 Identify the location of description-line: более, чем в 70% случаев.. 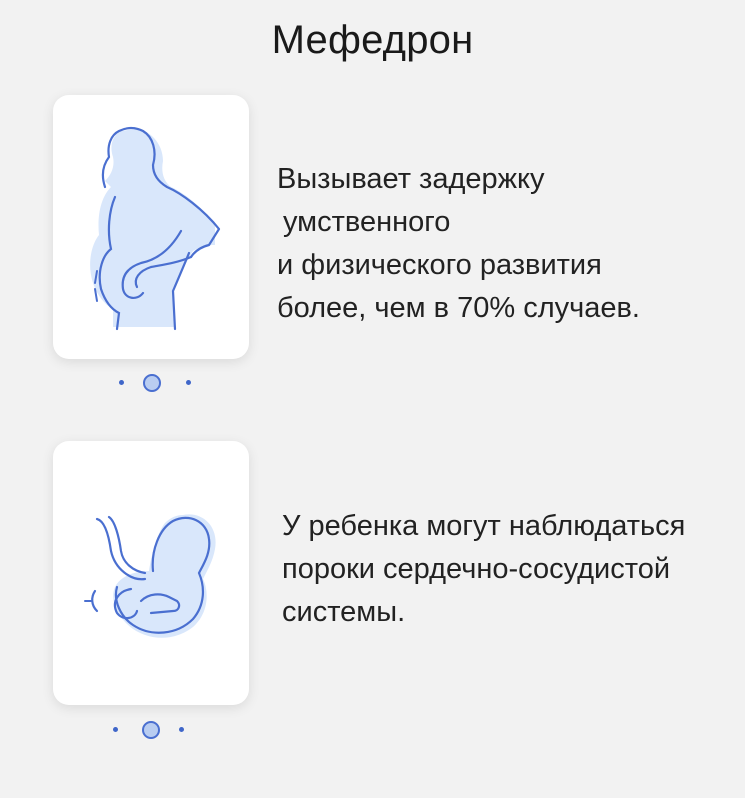
(458, 308).